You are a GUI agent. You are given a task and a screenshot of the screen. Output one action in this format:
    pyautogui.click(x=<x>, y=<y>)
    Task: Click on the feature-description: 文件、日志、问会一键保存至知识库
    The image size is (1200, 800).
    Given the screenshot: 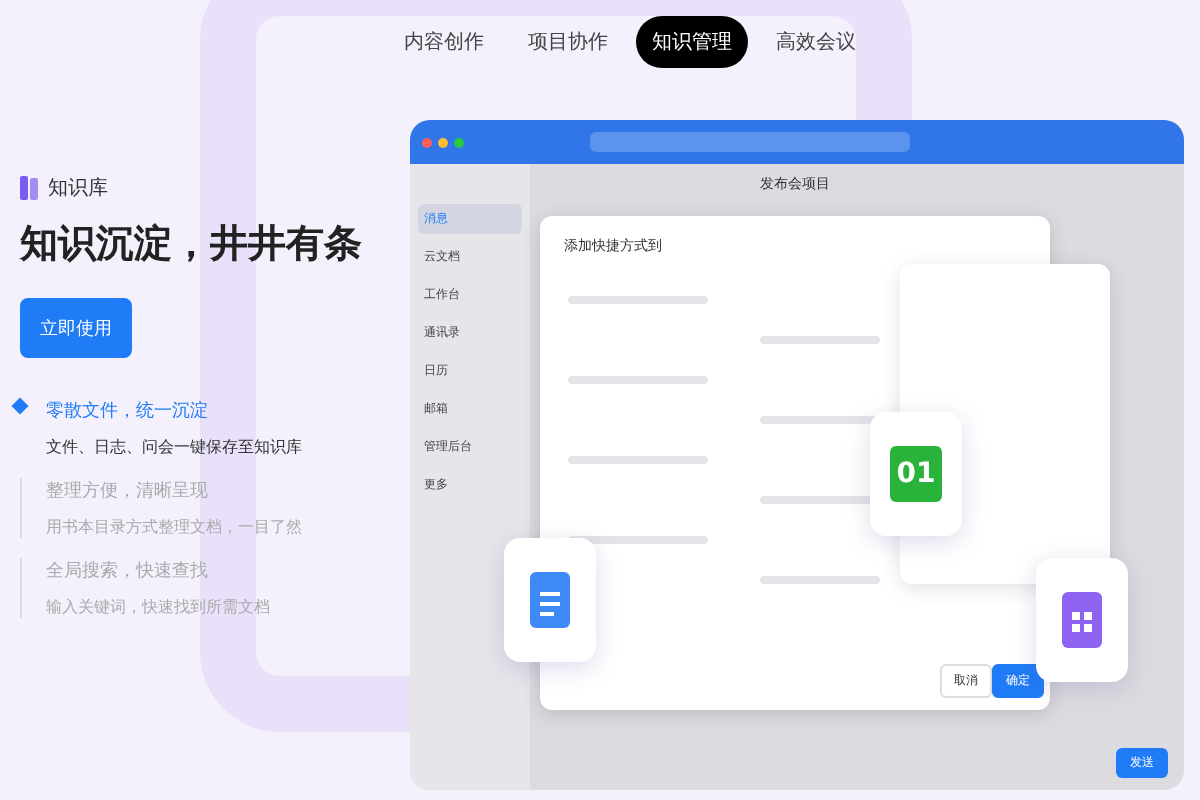 What is the action you would take?
    pyautogui.click(x=175, y=447)
    